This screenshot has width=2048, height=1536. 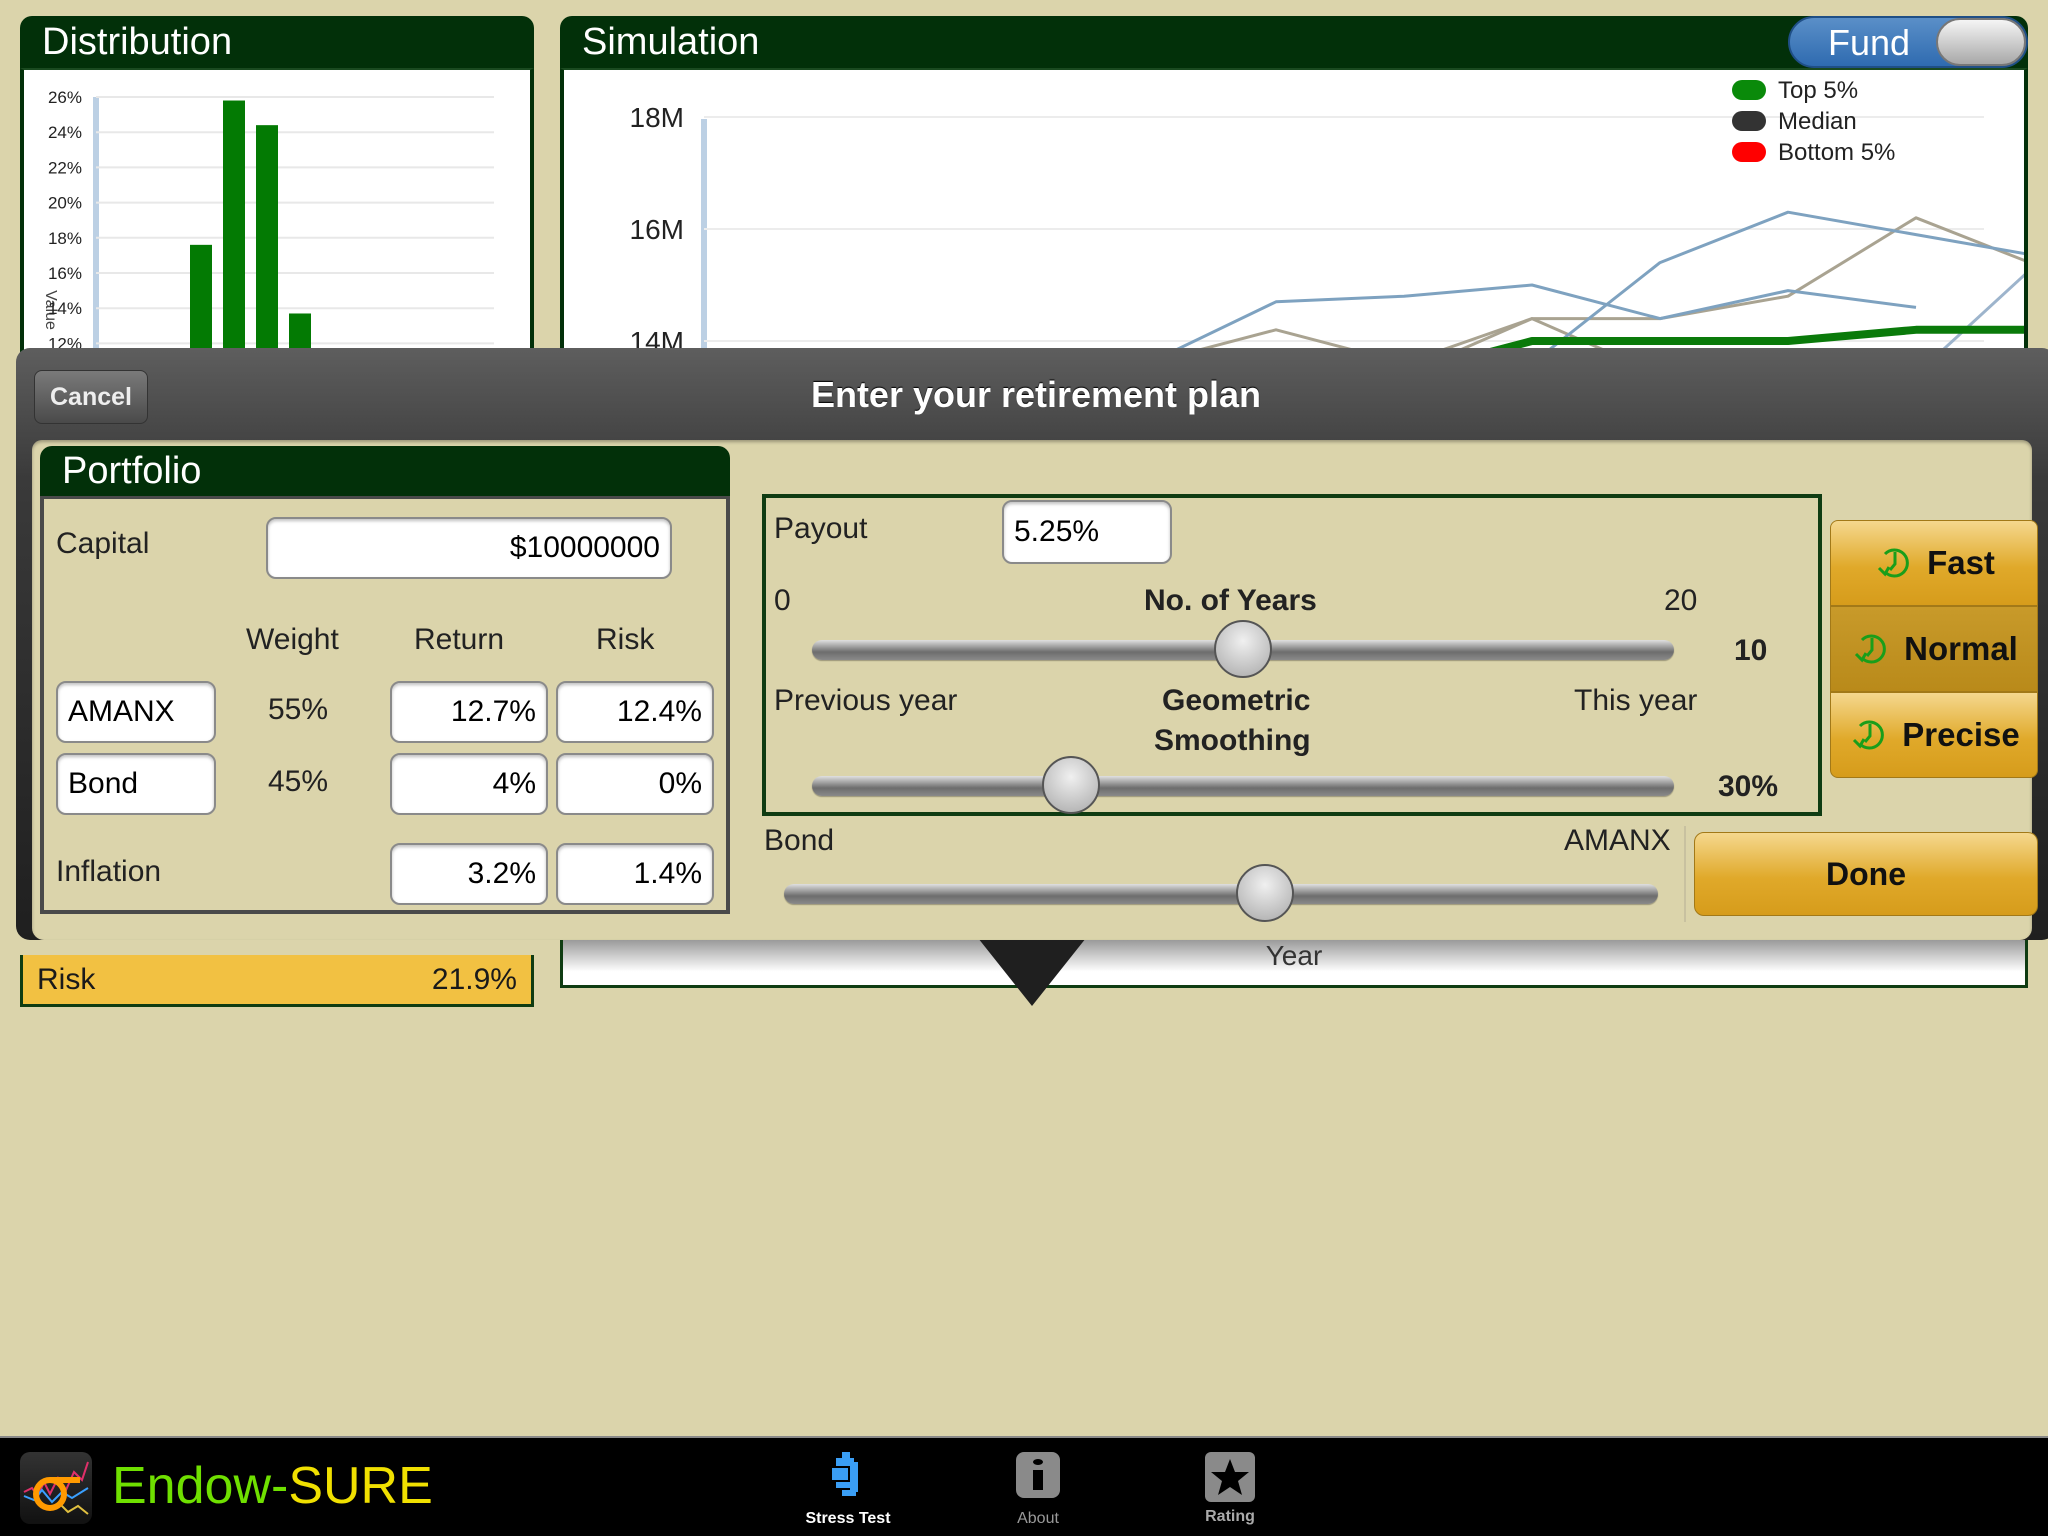 I want to click on payout-label: Payout, so click(x=821, y=528).